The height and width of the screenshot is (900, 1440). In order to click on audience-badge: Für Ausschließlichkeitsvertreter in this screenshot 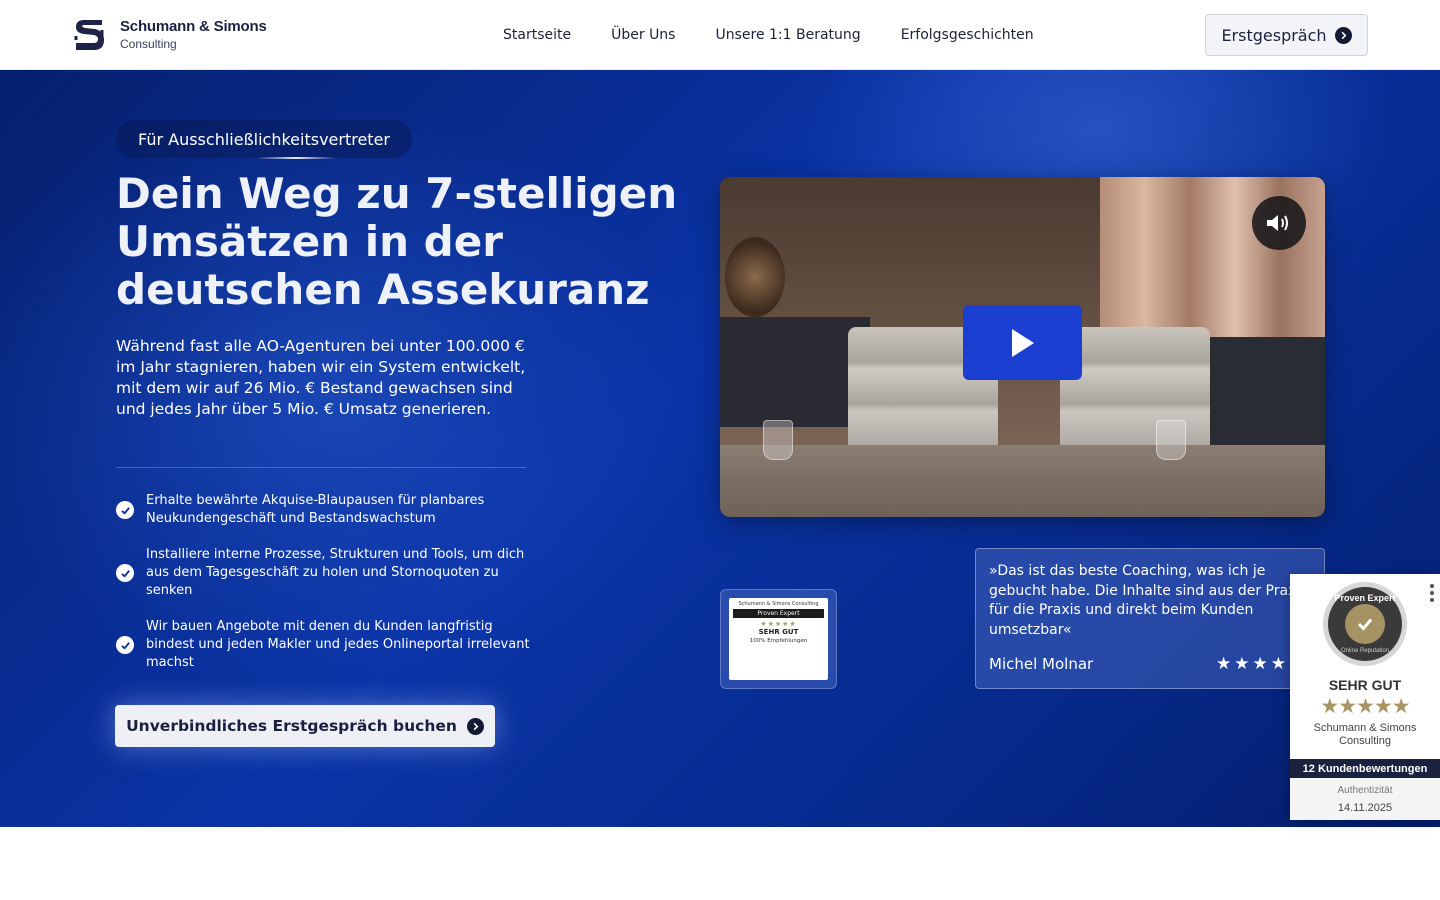, I will do `click(264, 139)`.